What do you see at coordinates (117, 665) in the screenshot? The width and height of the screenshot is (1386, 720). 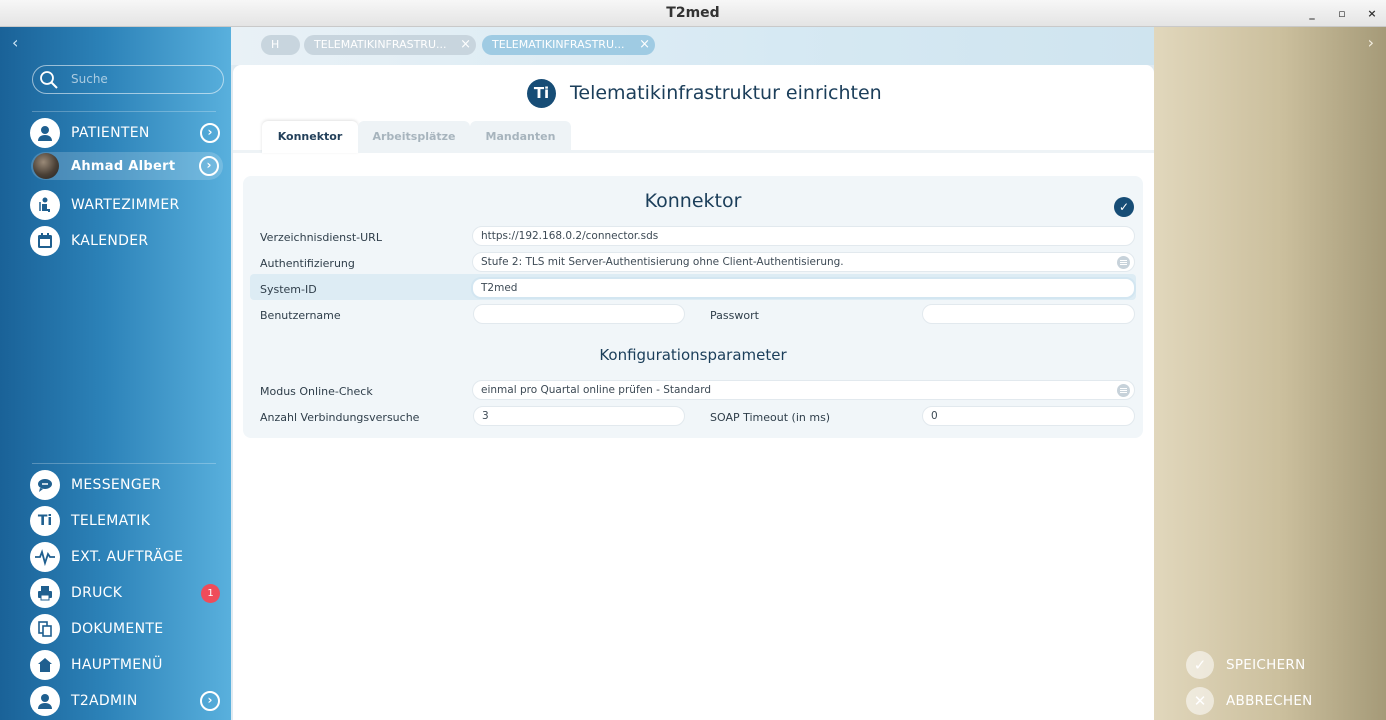 I see `sidebar-item-label: HAUPTMENÜ` at bounding box center [117, 665].